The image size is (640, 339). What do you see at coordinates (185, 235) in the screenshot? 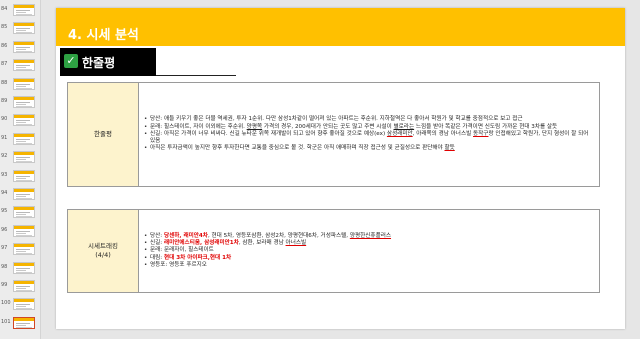
I see `ranking-bullet-text: 당센하, 래미안4차` at bounding box center [185, 235].